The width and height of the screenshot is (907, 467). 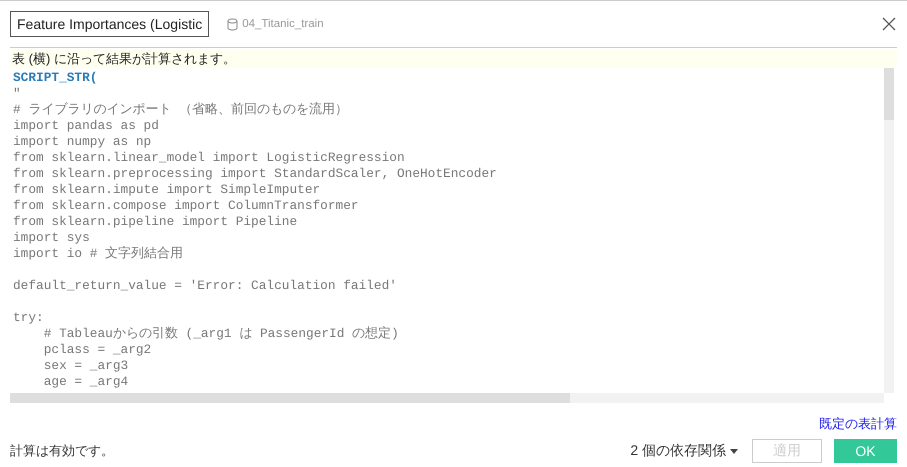 I want to click on vertical-scrollbar, so click(x=889, y=230).